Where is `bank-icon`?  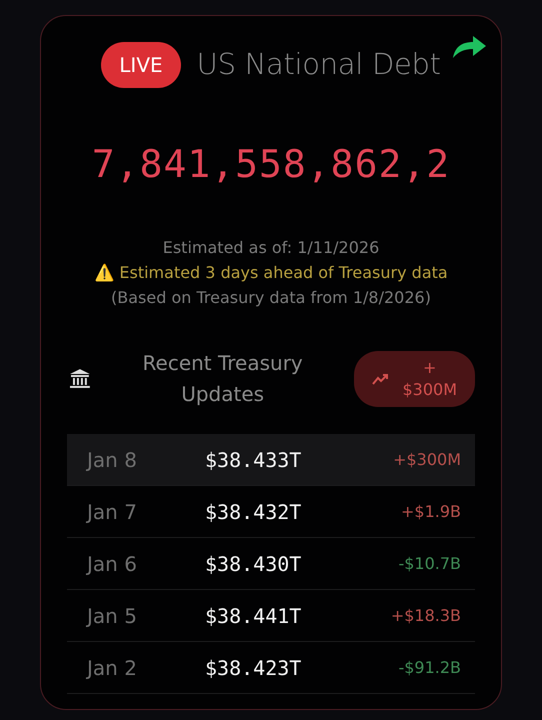
bank-icon is located at coordinates (80, 379).